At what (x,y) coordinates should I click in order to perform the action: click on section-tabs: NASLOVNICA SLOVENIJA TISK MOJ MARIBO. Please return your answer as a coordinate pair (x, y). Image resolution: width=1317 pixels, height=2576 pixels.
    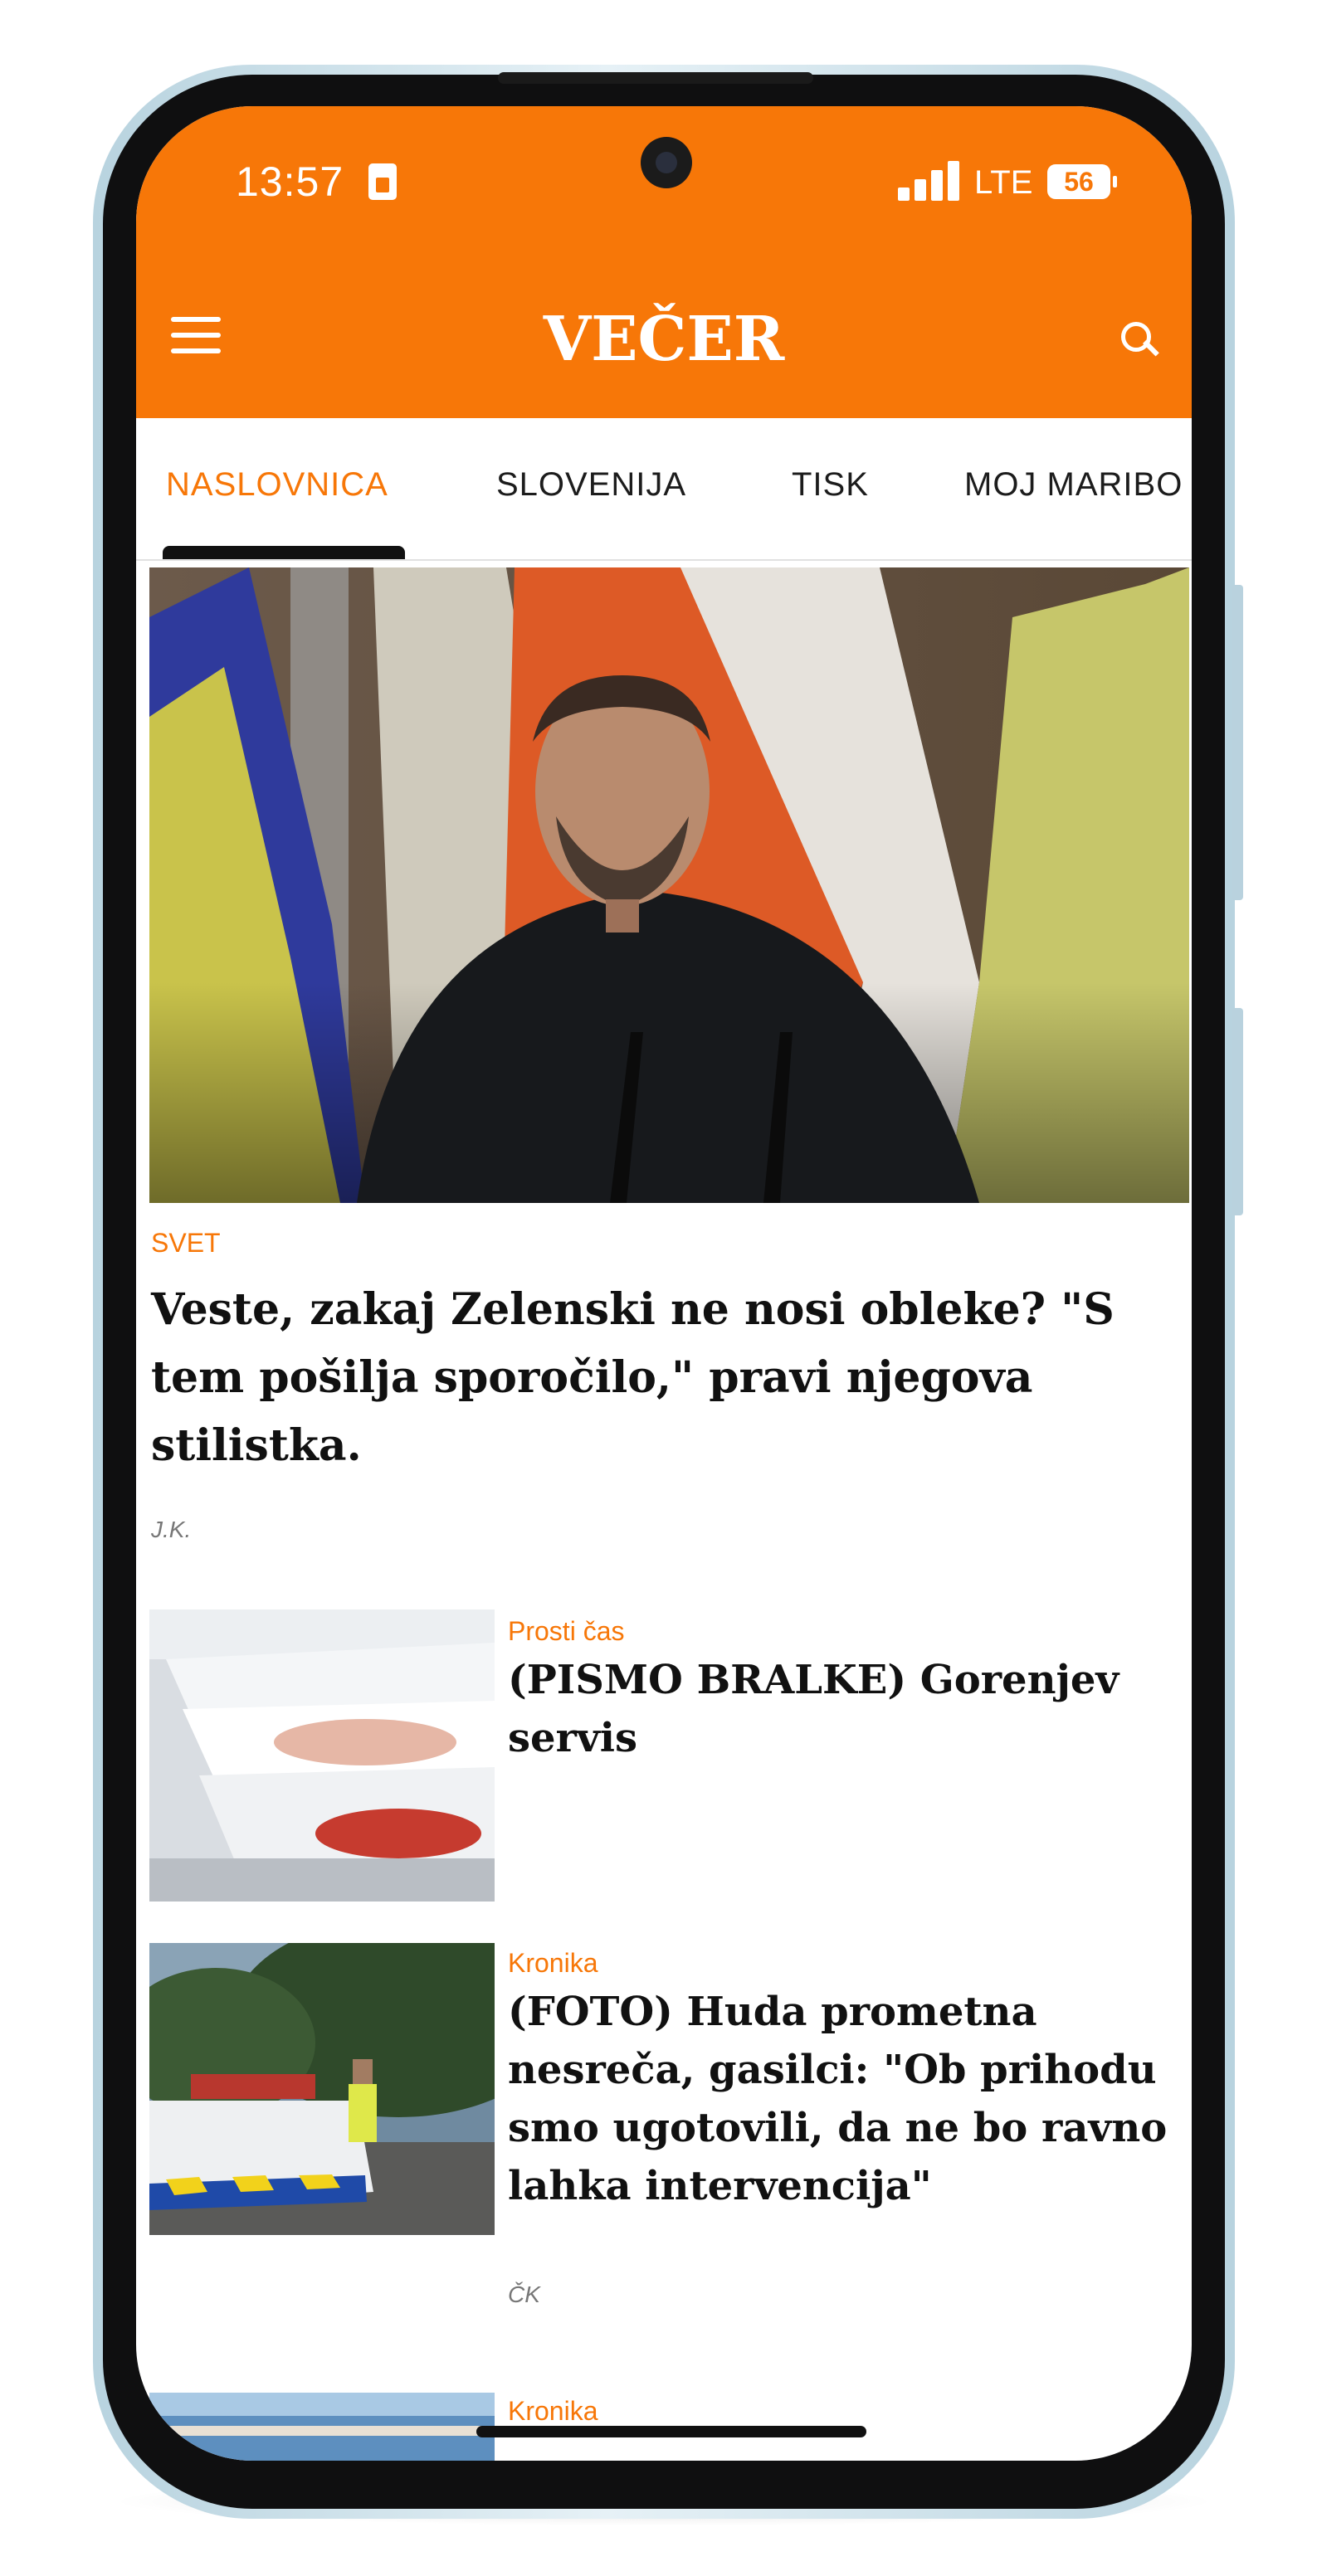
    Looking at the image, I should click on (664, 489).